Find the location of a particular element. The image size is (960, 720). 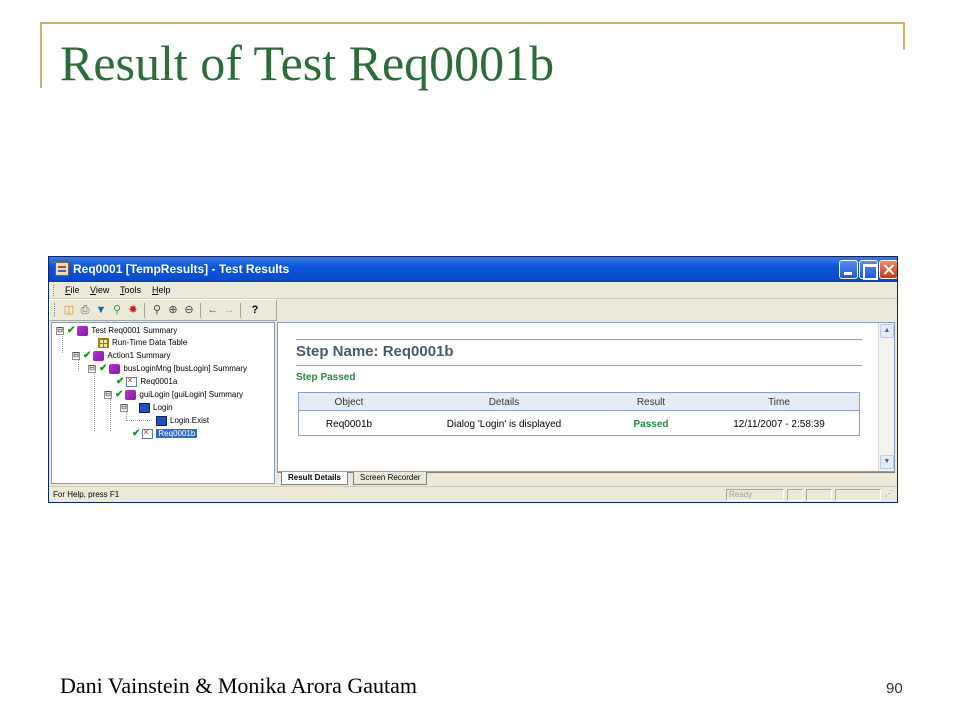

scroll-down-icon: ▼ is located at coordinates (887, 462).